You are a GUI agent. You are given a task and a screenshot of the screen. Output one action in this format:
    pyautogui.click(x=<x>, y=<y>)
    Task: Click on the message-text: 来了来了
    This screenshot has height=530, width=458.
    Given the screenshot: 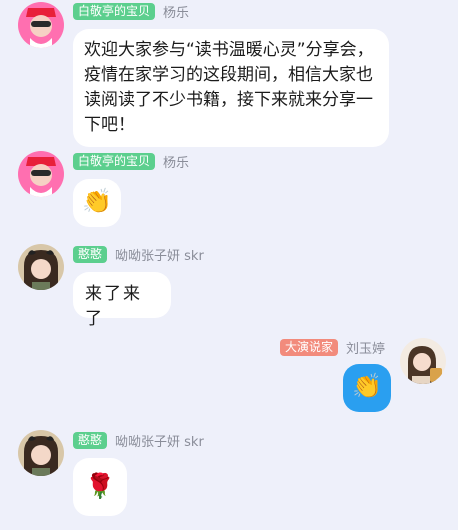 What is the action you would take?
    pyautogui.click(x=113, y=306)
    